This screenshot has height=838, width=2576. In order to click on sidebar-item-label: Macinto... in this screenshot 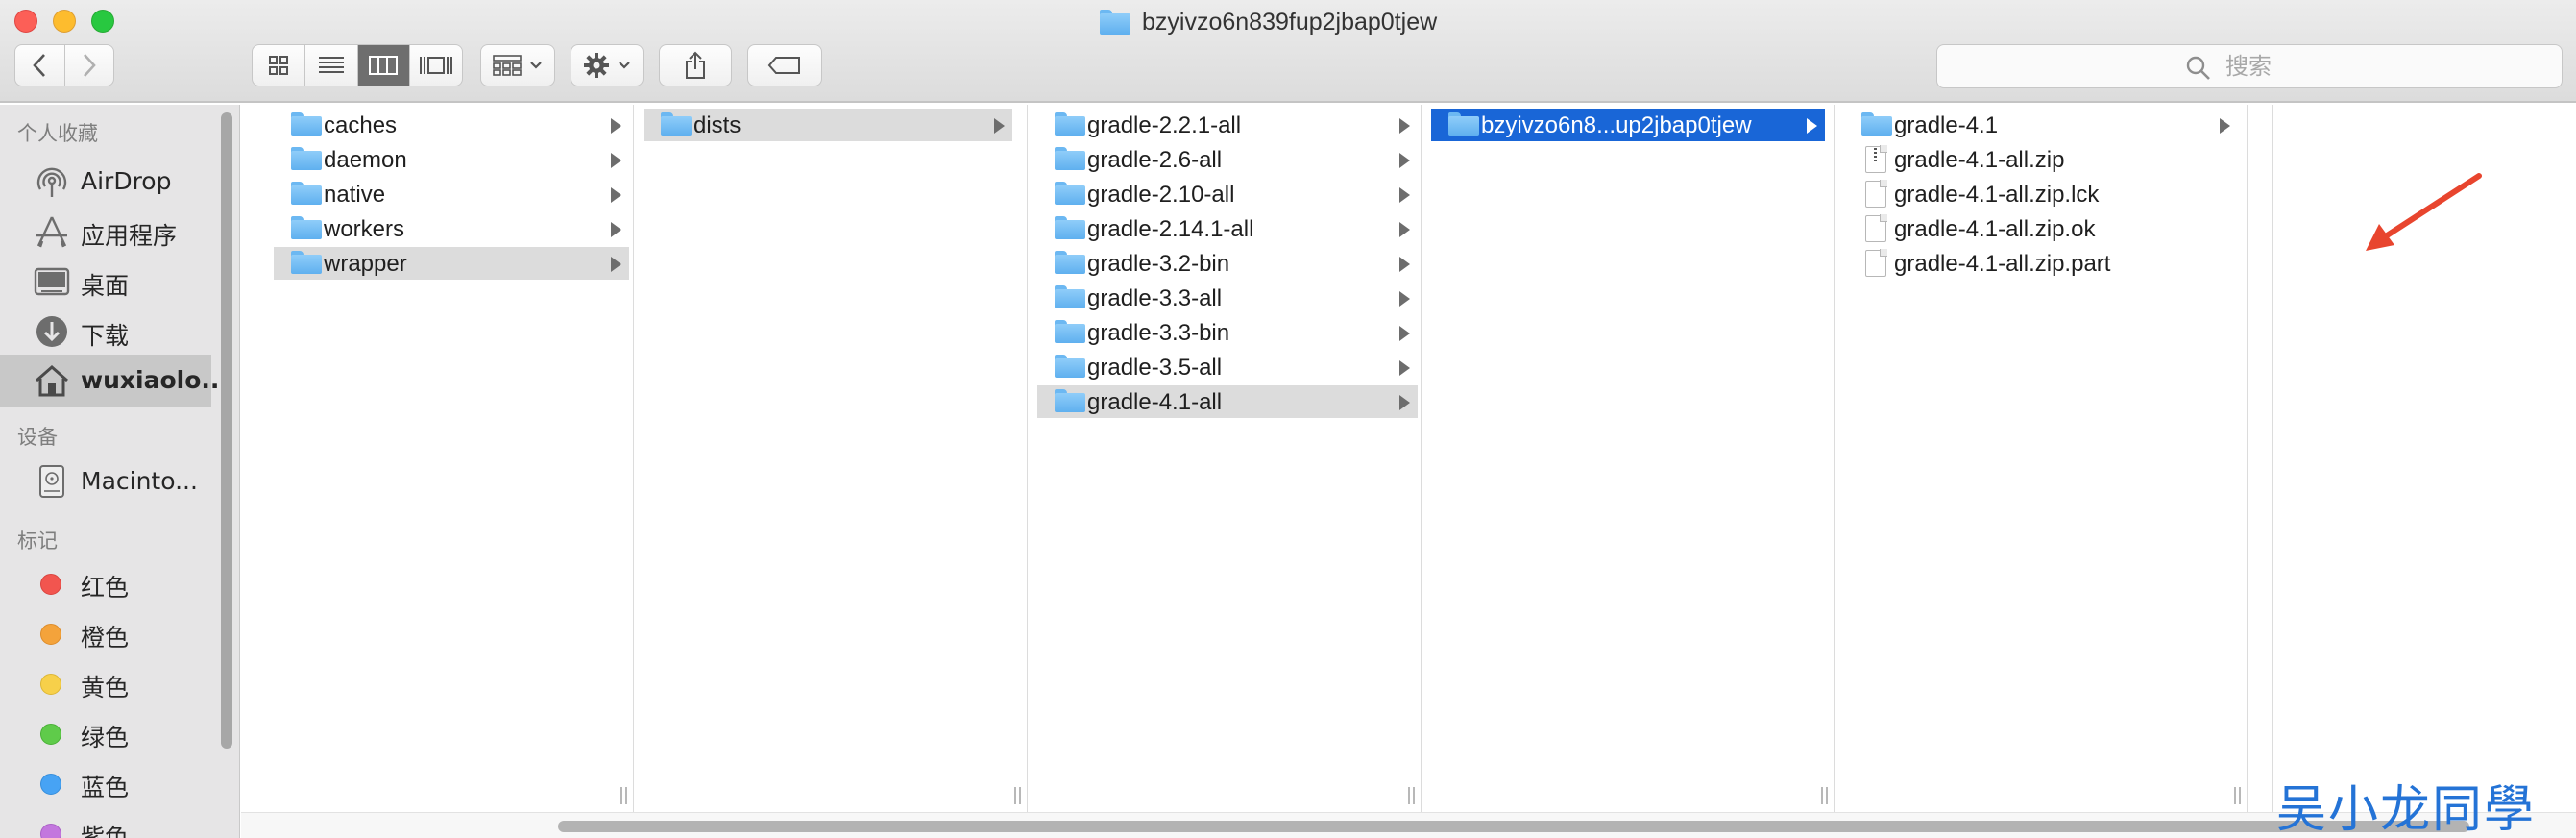, I will do `click(139, 481)`.